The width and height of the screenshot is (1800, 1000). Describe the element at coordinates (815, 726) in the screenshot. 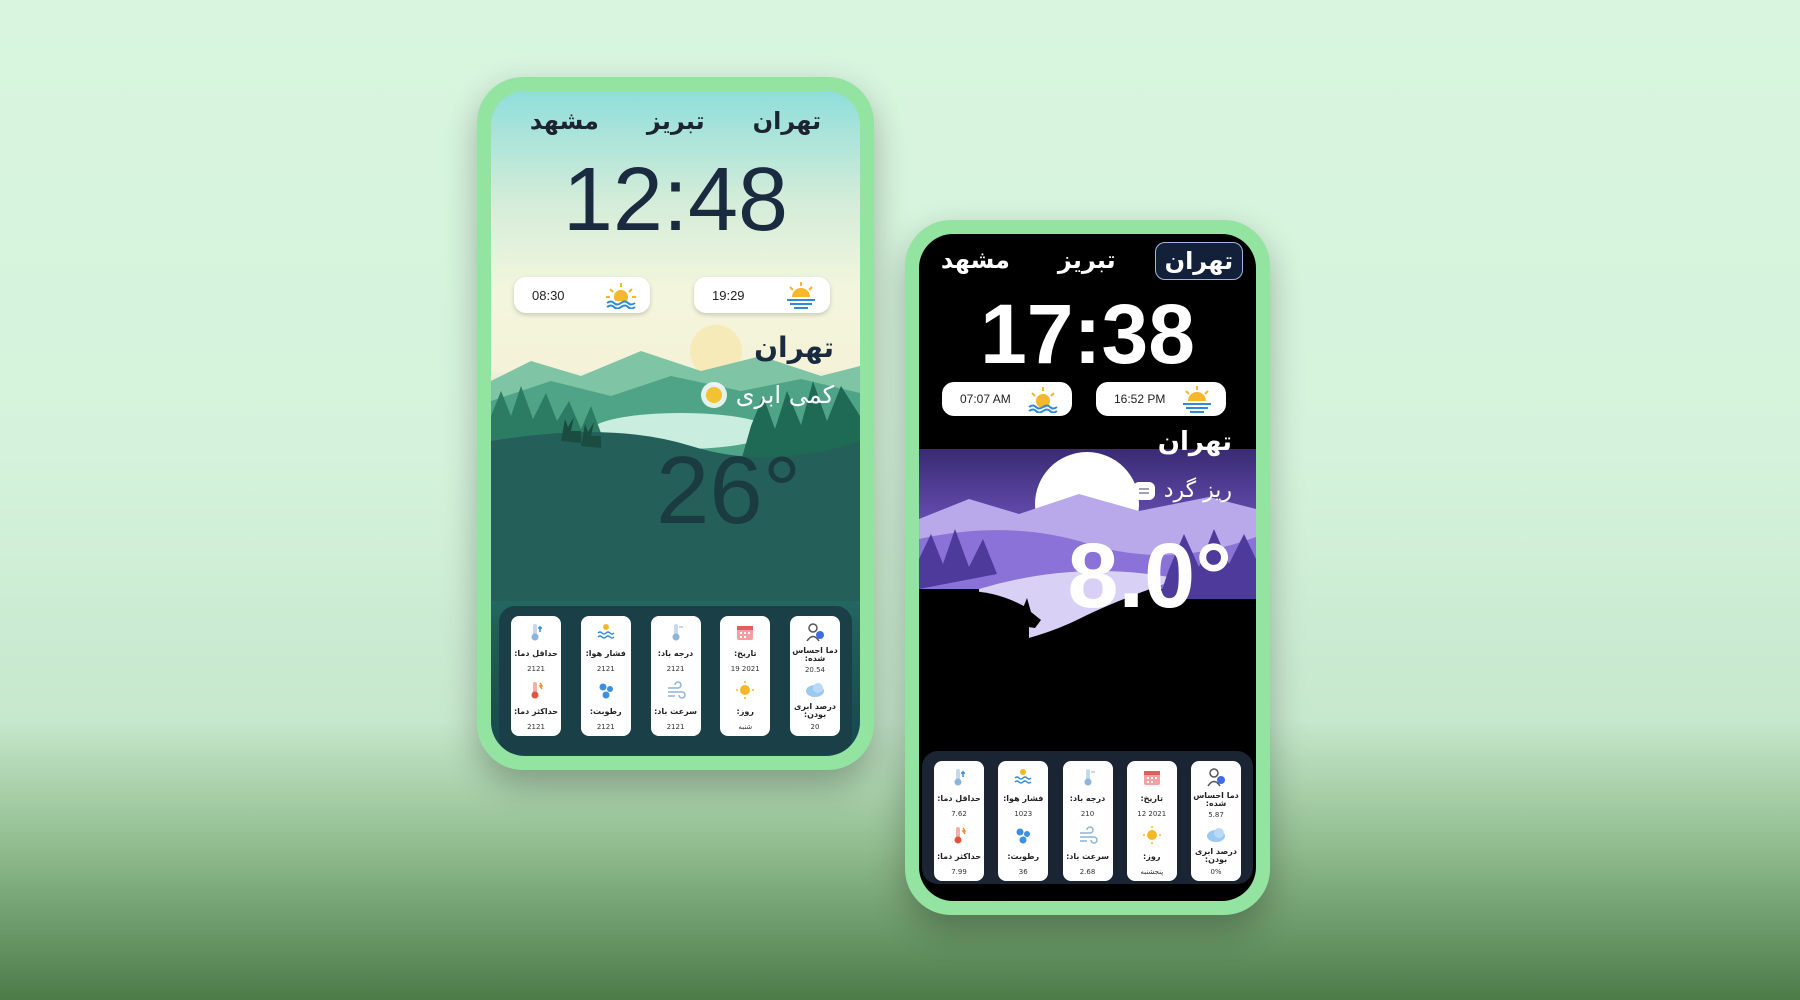

I see `card-bottom-value: 20` at that location.